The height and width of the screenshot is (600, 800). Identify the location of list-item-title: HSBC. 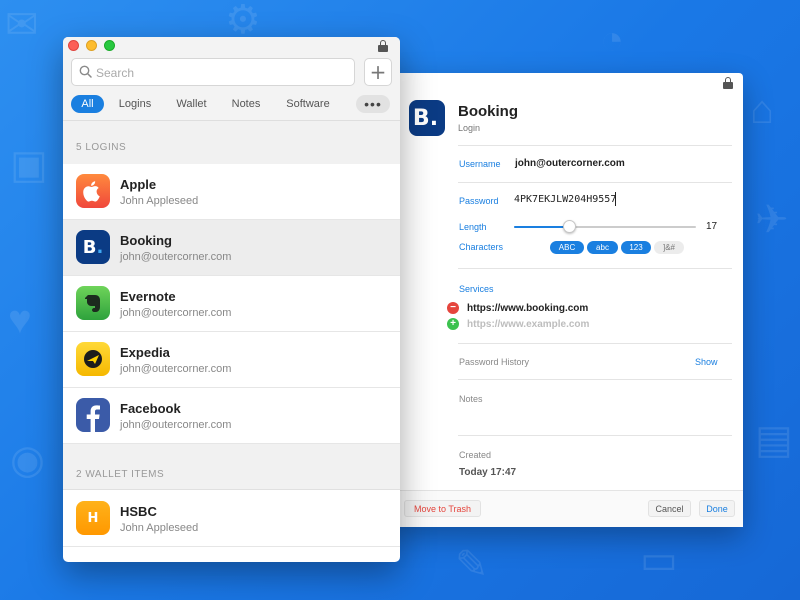
(138, 511).